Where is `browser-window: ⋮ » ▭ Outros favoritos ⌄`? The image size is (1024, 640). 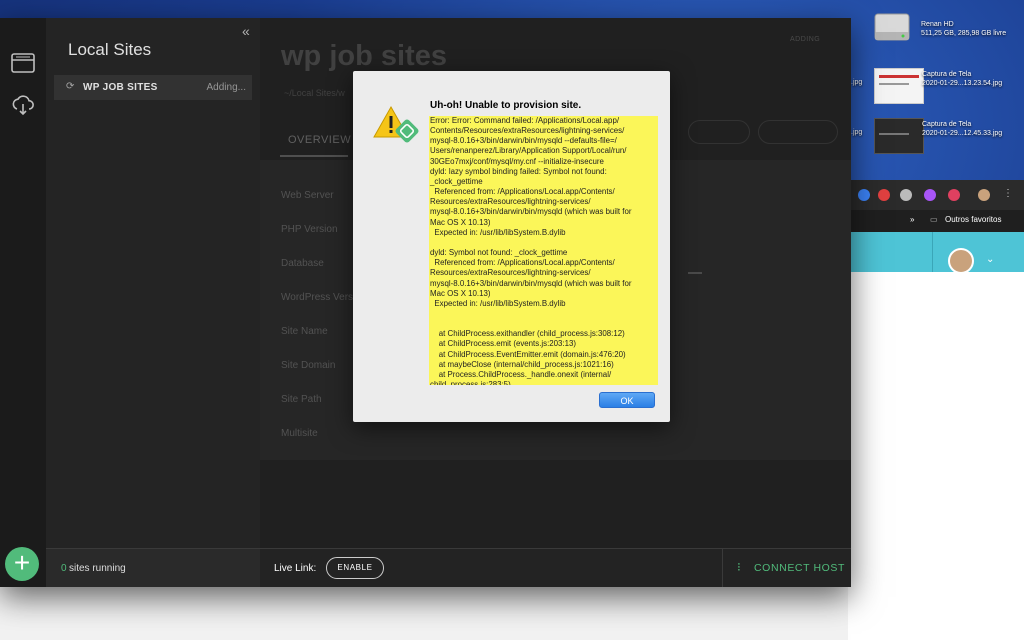 browser-window: ⋮ » ▭ Outros favoritos ⌄ is located at coordinates (936, 410).